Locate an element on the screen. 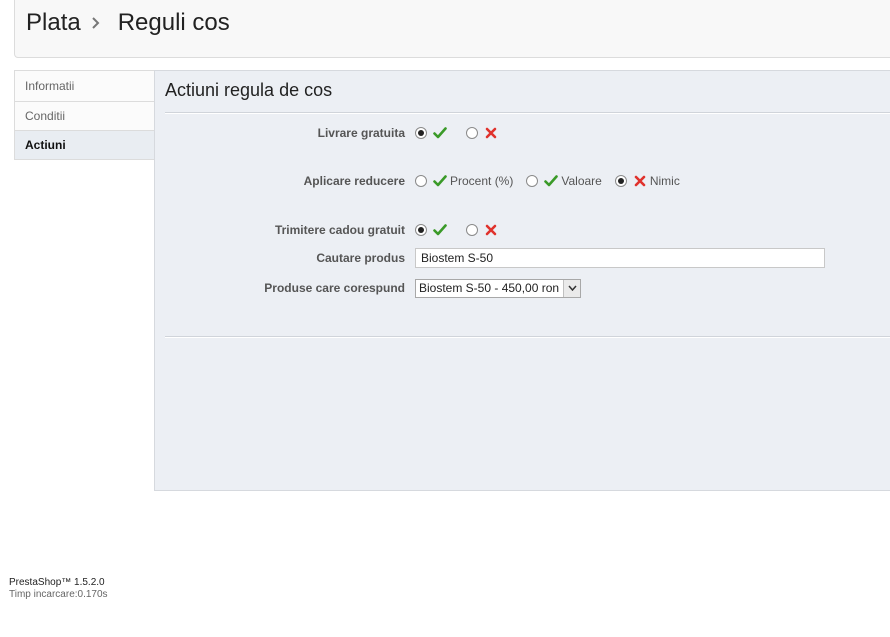 Image resolution: width=890 pixels, height=637 pixels. free-shipping-row: Livrare gratuita is located at coordinates (328, 133).